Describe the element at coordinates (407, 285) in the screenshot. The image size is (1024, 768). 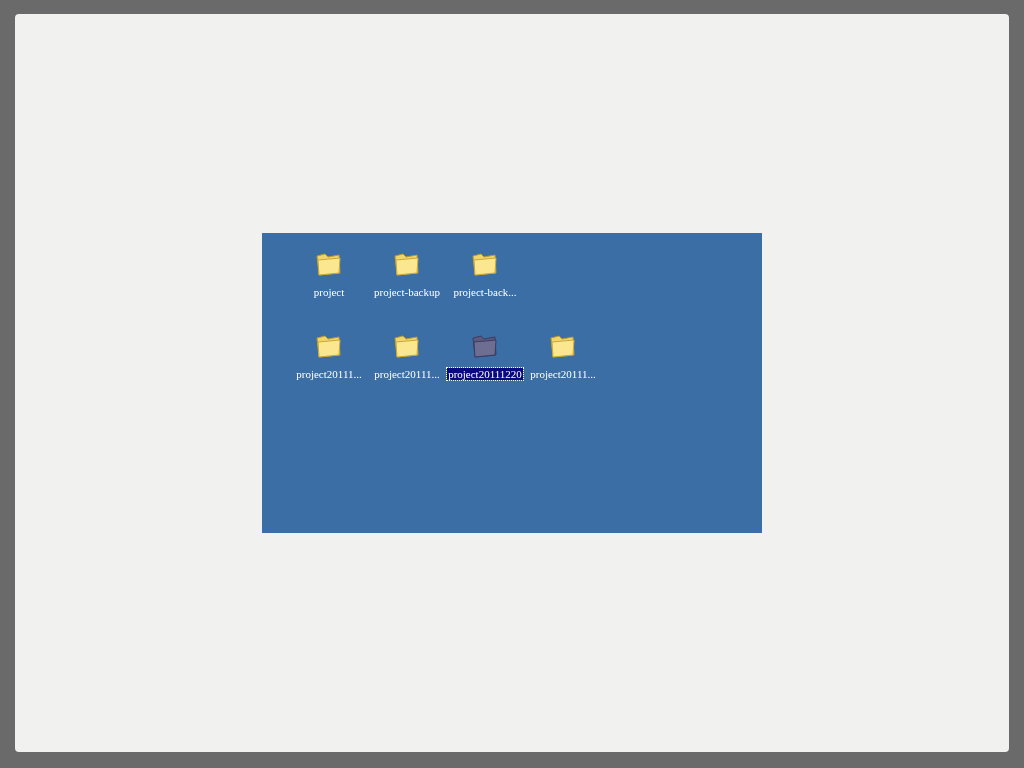
I see `desktop-icon: project-backup` at that location.